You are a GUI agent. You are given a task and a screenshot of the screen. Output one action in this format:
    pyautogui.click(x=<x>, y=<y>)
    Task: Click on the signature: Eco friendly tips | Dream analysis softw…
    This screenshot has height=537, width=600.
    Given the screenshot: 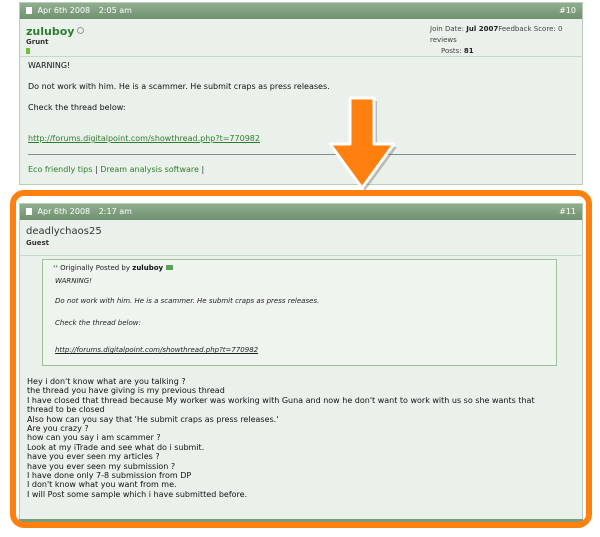 What is the action you would take?
    pyautogui.click(x=116, y=169)
    